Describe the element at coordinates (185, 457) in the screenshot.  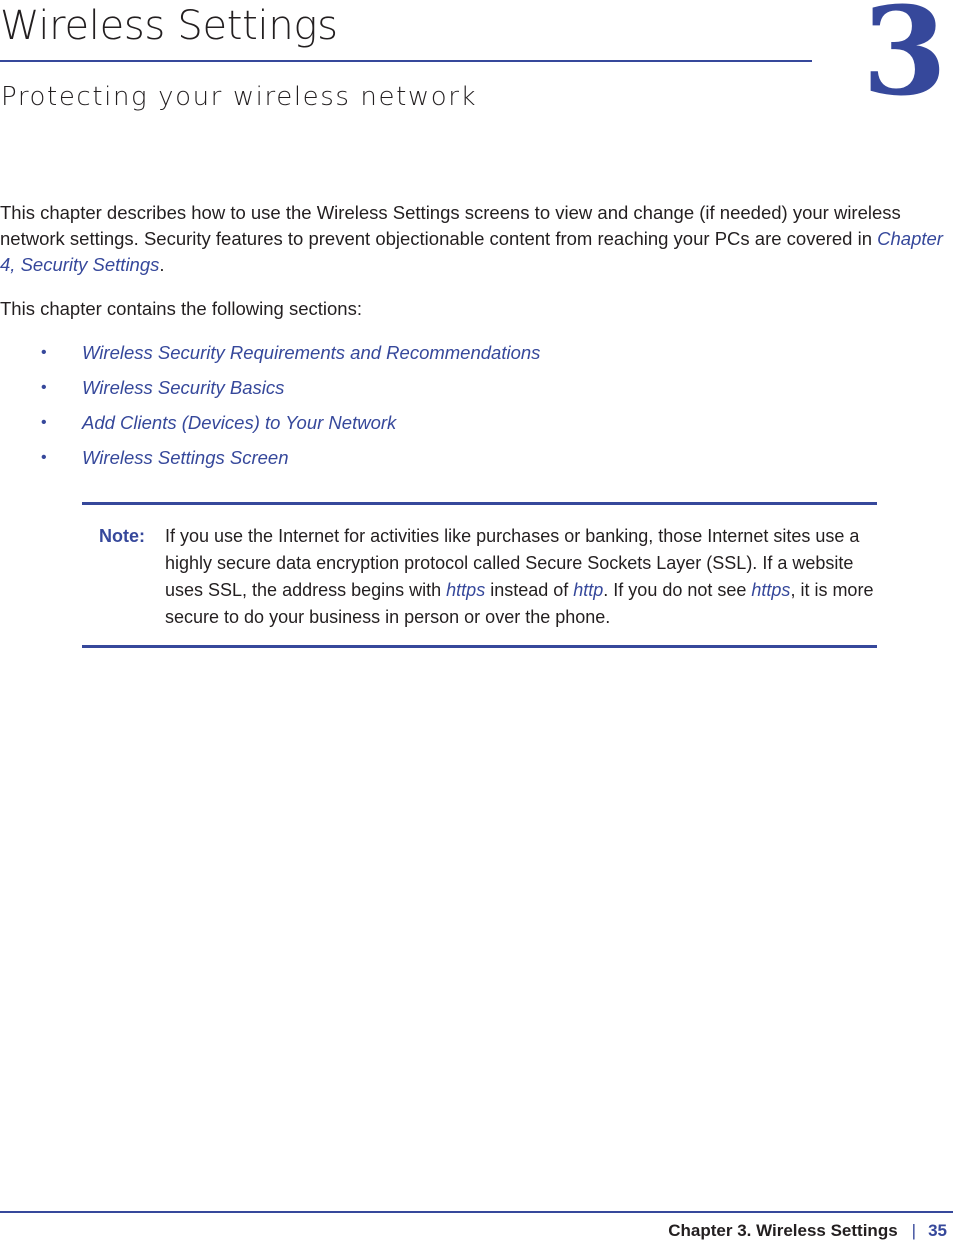
I see `section-link-label: Wireless Settings Screen` at that location.